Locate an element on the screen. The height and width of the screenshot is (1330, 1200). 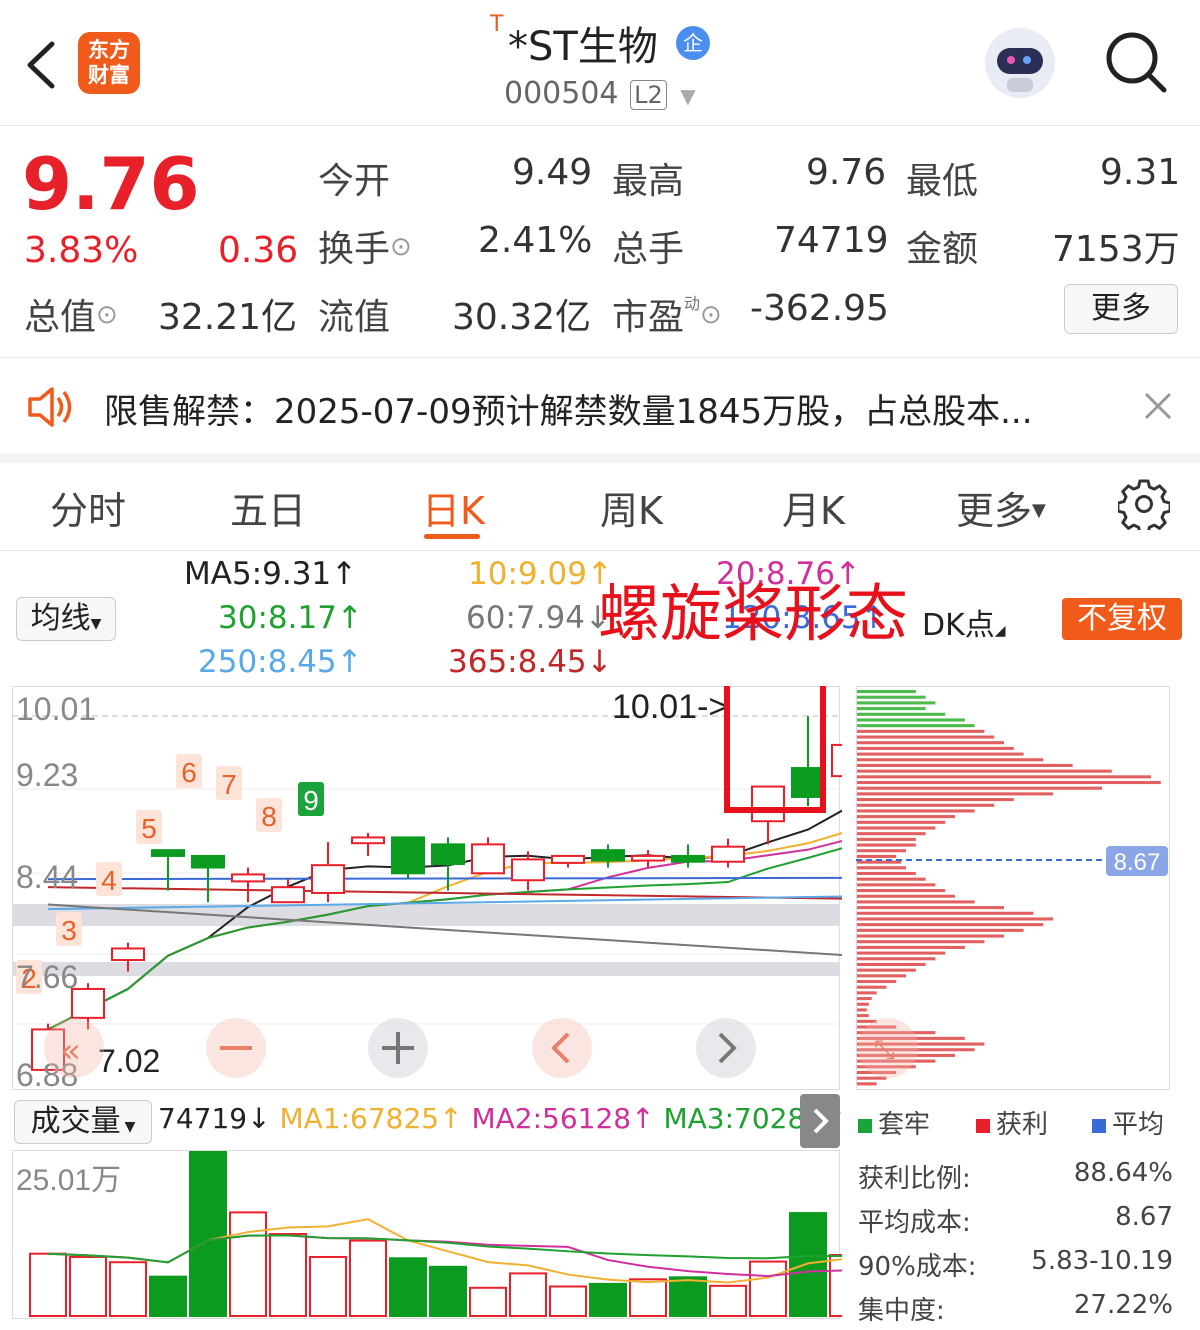
period-tabs: 分时 五日 日K 周K 月K 更多▼ is located at coordinates (600, 506).